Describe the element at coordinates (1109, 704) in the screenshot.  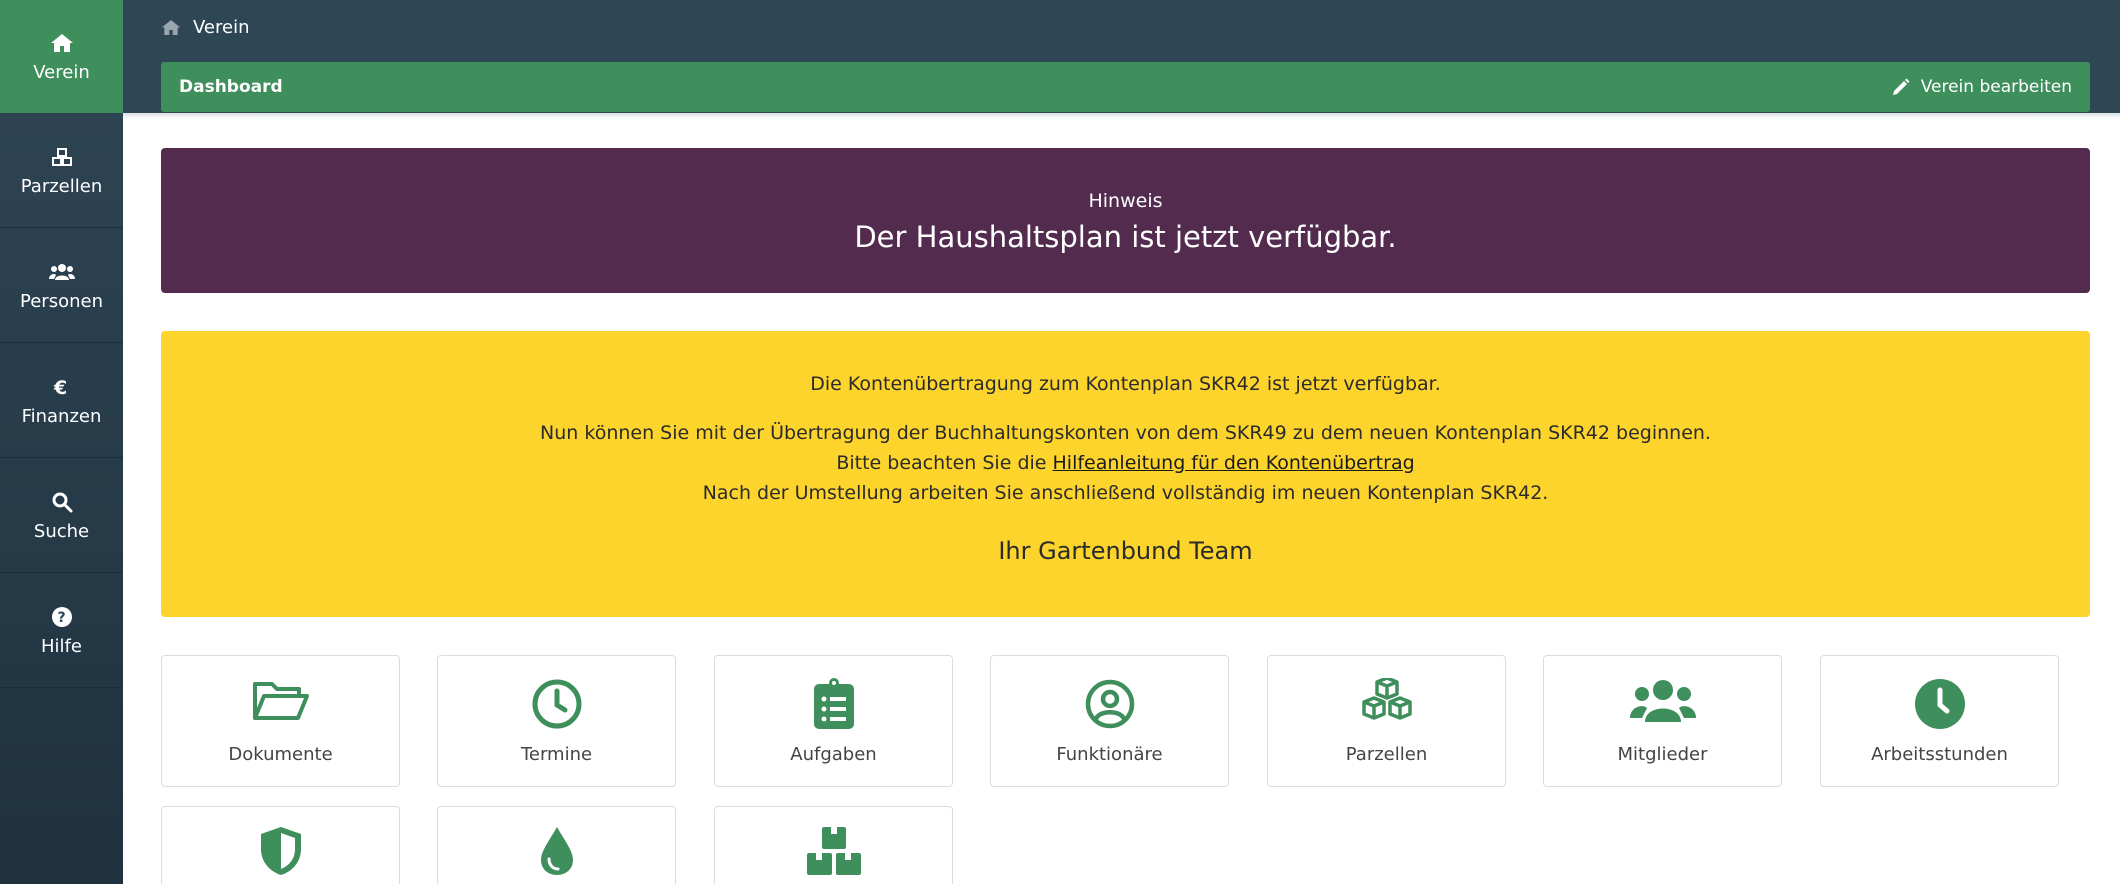
I see `user-circle-icon` at that location.